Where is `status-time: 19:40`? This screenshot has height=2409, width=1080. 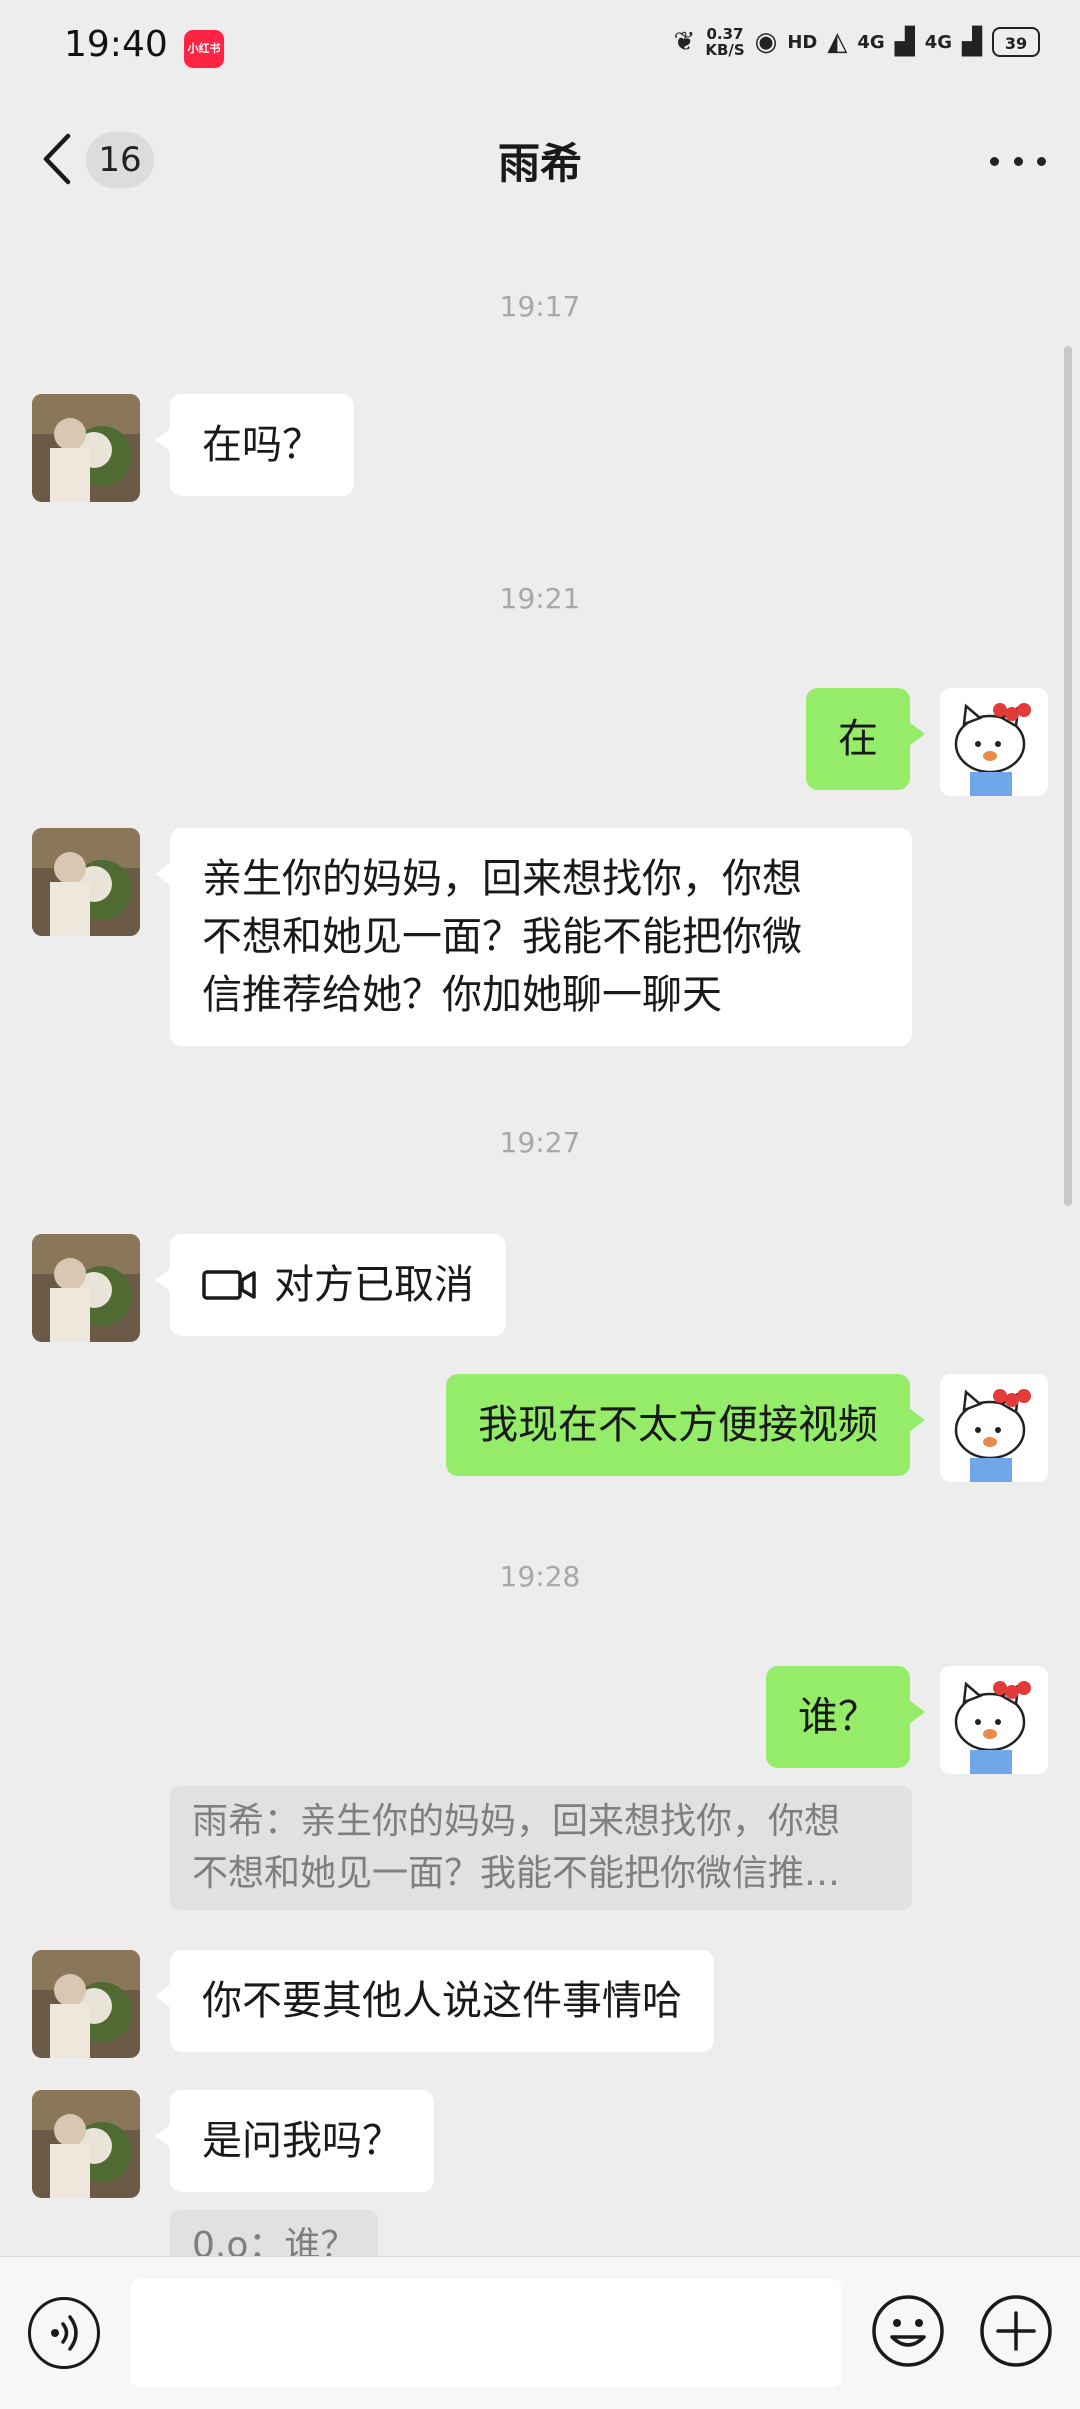
status-time: 19:40 is located at coordinates (116, 44).